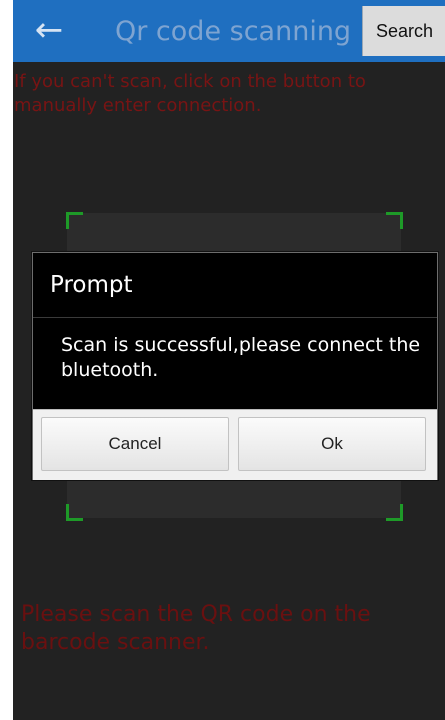 The width and height of the screenshot is (445, 720). I want to click on viewfinder-corner-bottom-right, so click(394, 512).